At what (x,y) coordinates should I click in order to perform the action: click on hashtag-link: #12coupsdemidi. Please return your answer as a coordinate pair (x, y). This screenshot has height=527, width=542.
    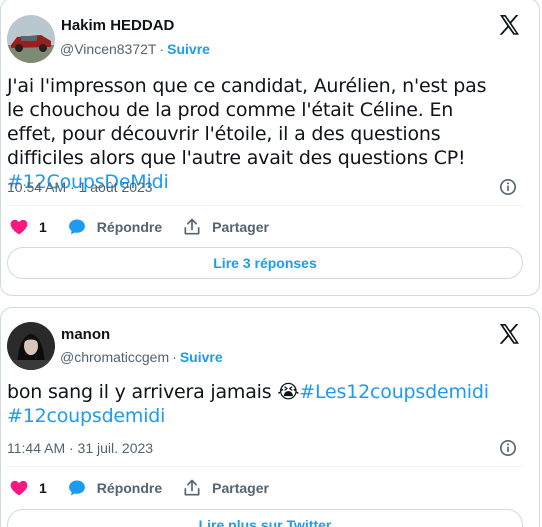
    Looking at the image, I should click on (86, 416).